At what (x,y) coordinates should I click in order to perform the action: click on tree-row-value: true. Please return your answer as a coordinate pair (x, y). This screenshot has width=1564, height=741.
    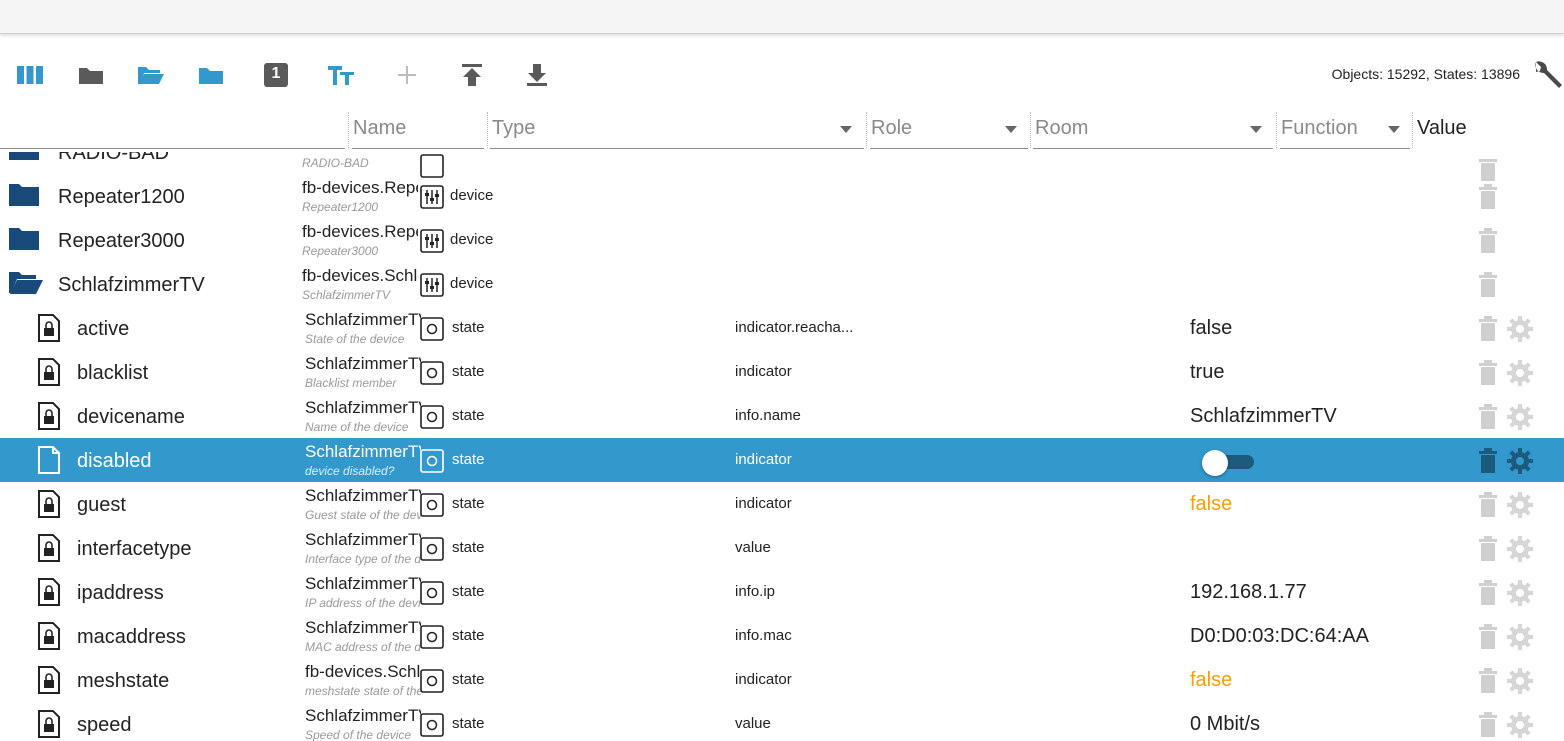
    Looking at the image, I should click on (1207, 372).